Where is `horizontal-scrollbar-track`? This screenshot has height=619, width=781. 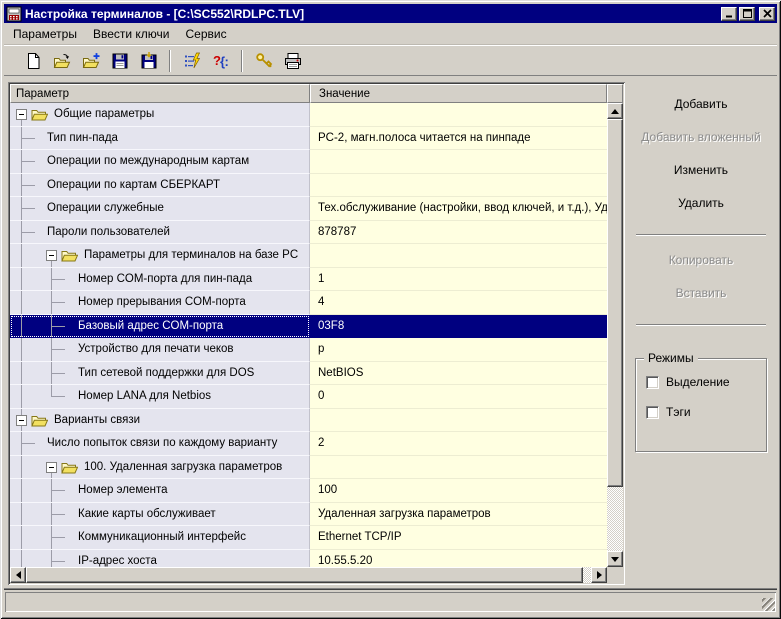 horizontal-scrollbar-track is located at coordinates (587, 575).